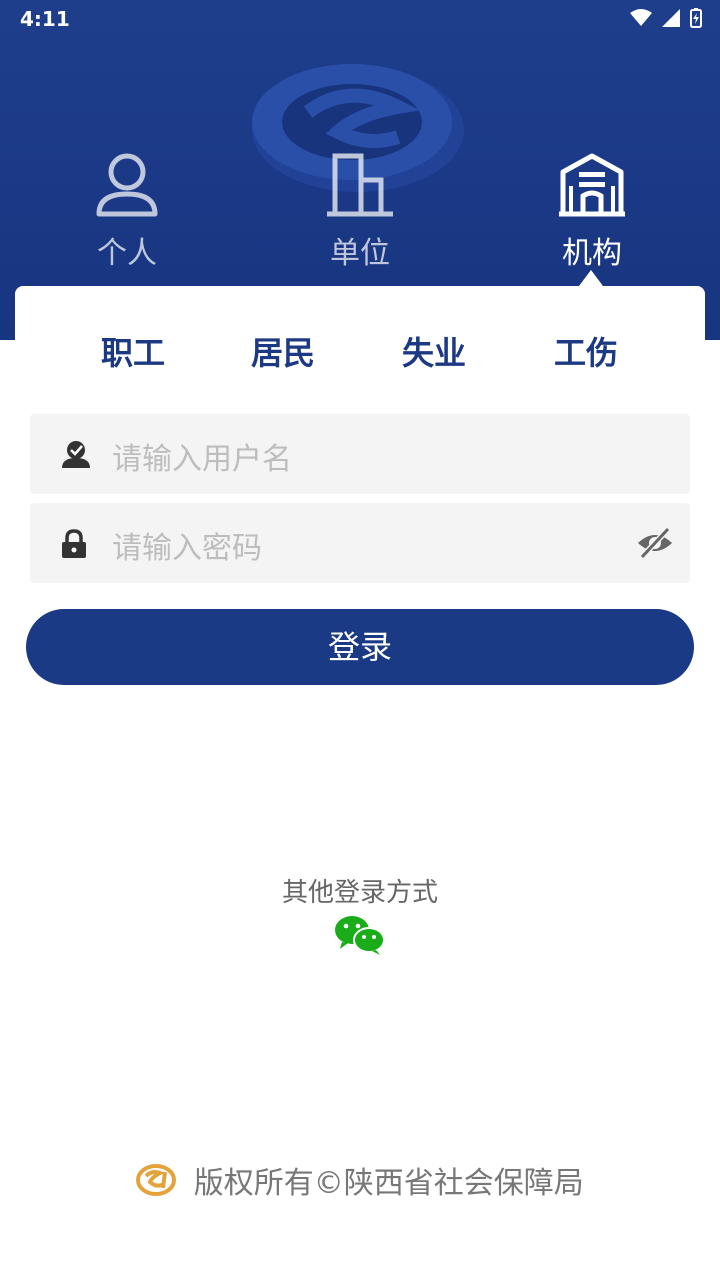  Describe the element at coordinates (655, 543) in the screenshot. I see `eye-off-icon` at that location.